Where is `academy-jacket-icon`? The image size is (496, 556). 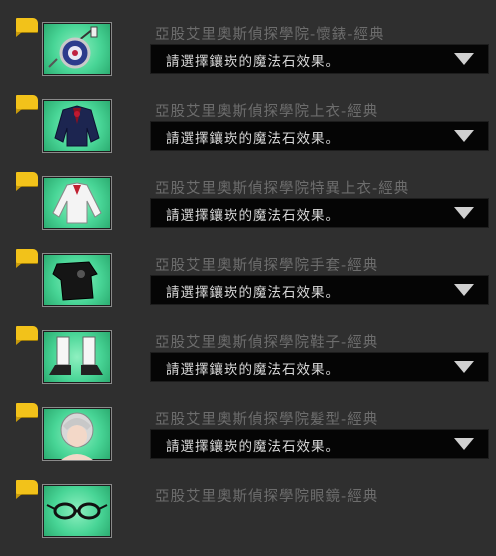 academy-jacket-icon is located at coordinates (77, 126).